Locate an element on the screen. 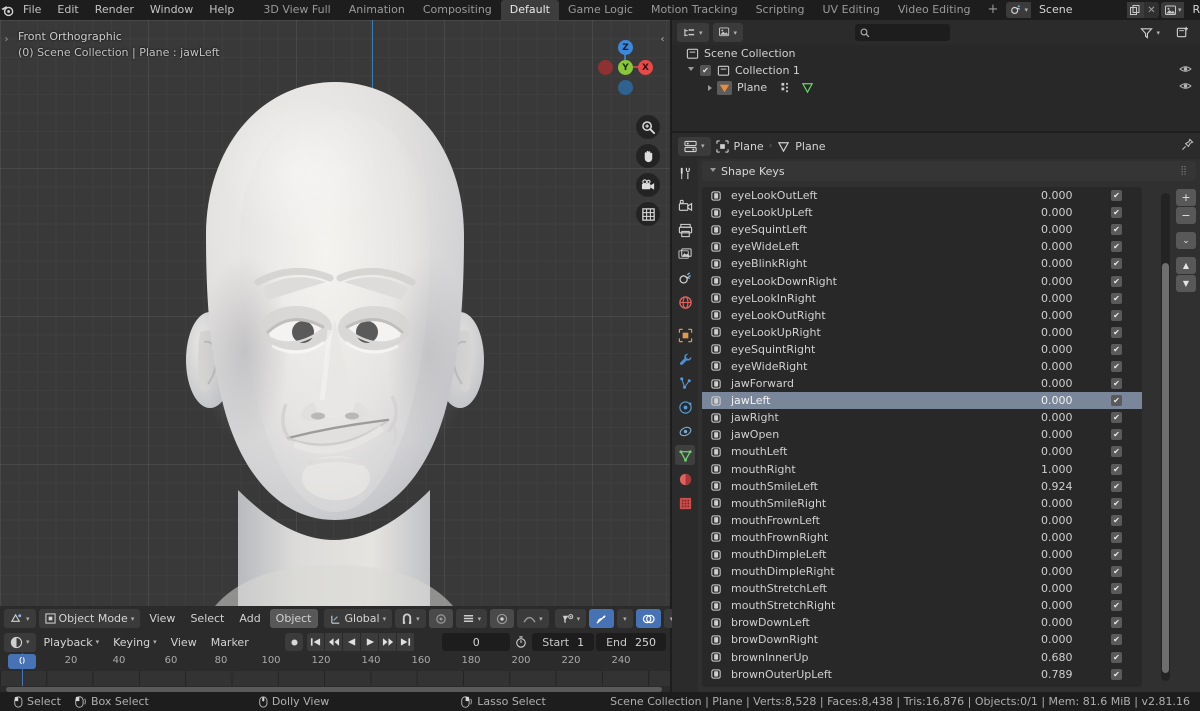 This screenshot has height=711, width=1200. sidebar-toggle-right-icon: ‹ is located at coordinates (662, 39).